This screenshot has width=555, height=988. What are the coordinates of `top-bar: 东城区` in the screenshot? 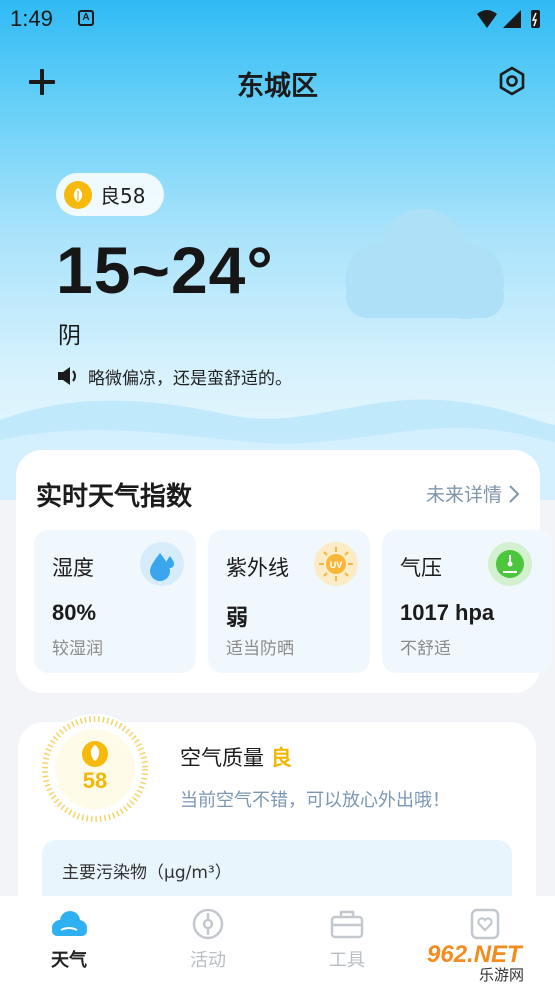 It's located at (277, 81).